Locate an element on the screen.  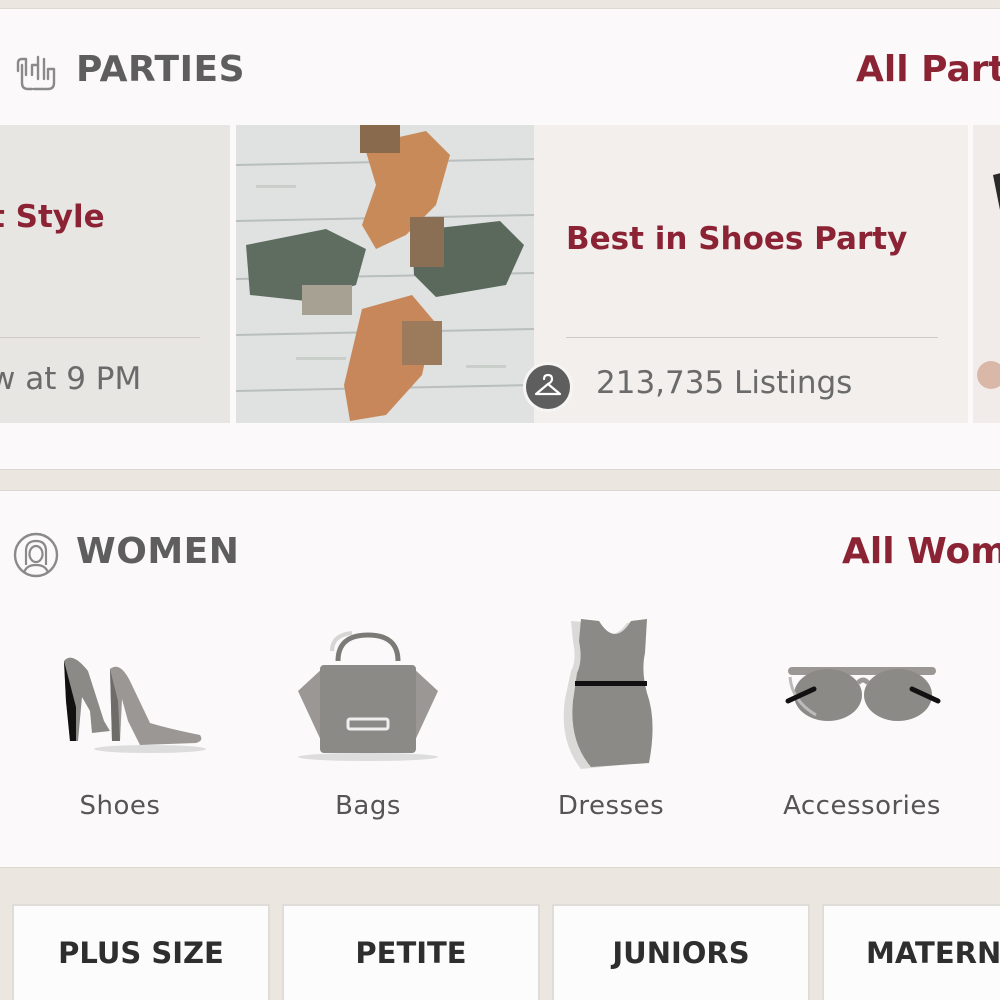
party-card-next is located at coordinates (986, 274).